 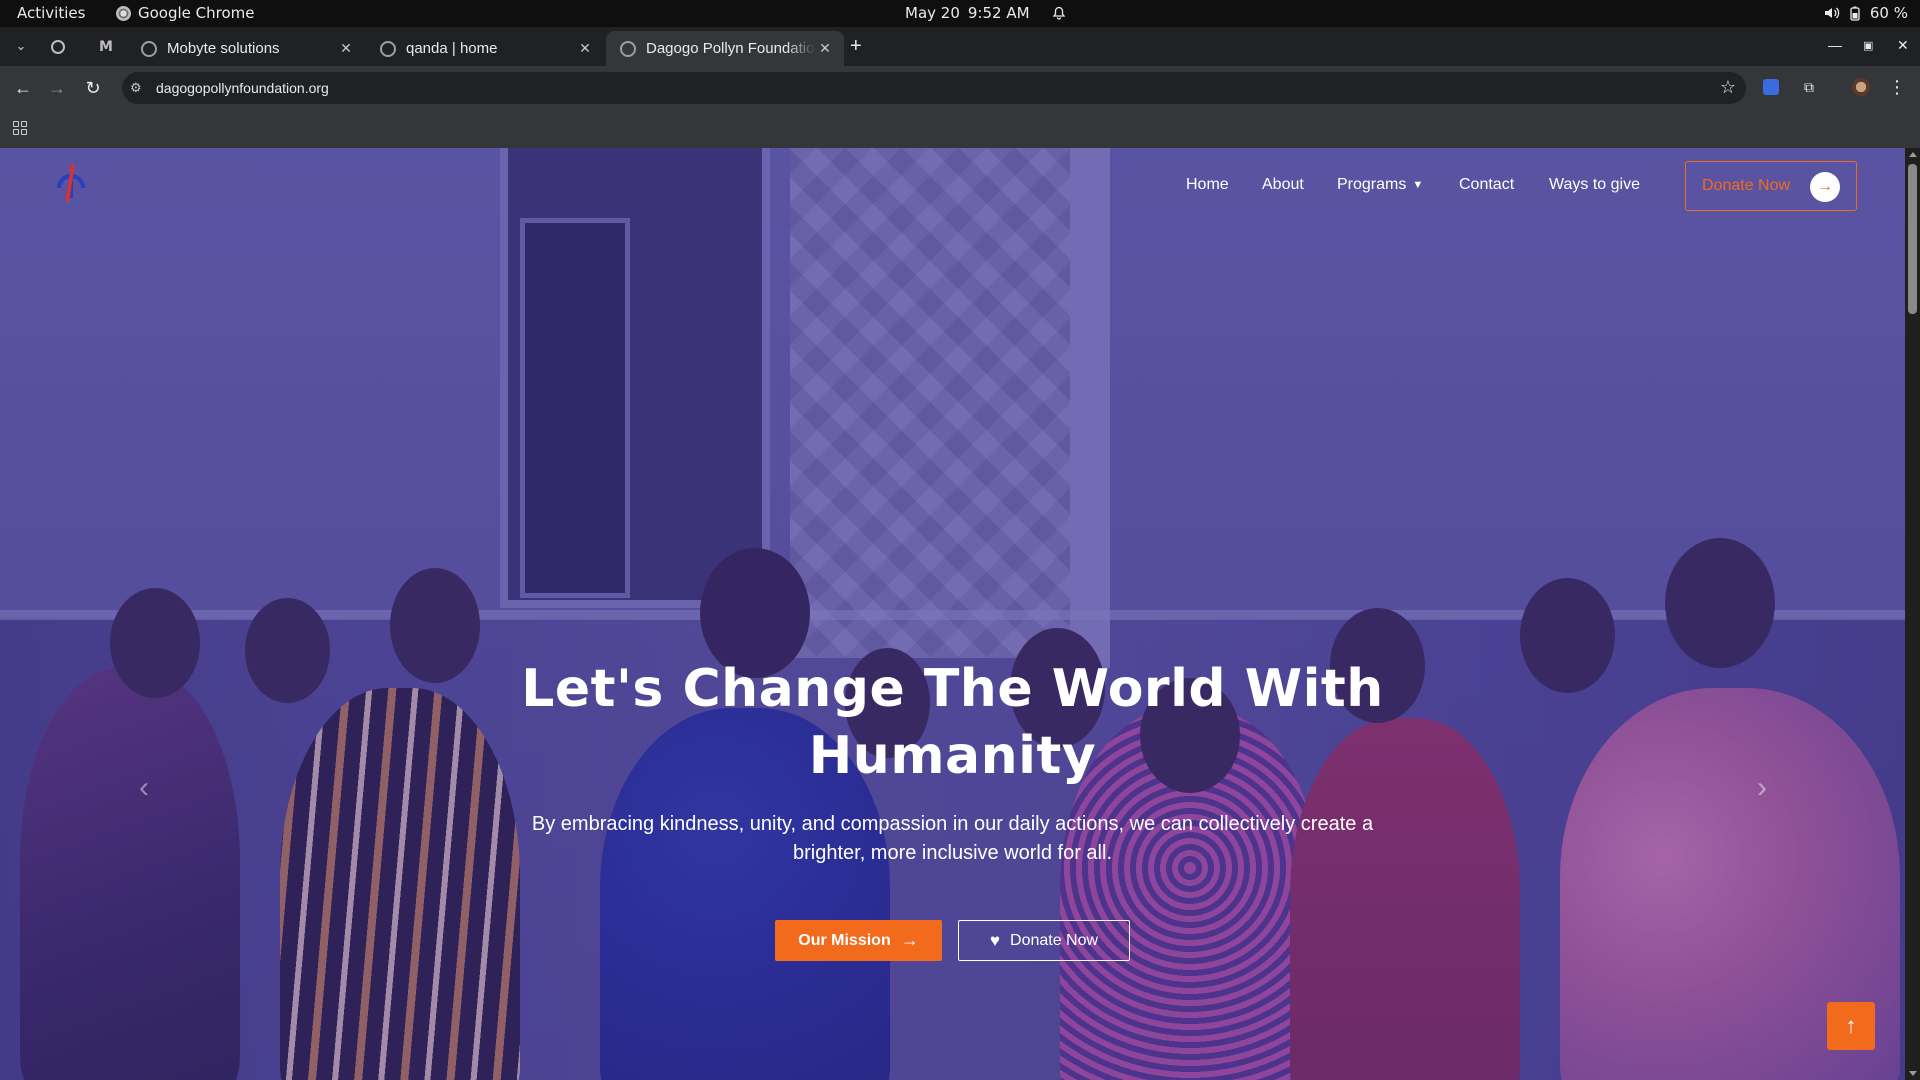 I want to click on scroll-down-arrow-icon, so click(x=1913, y=1073).